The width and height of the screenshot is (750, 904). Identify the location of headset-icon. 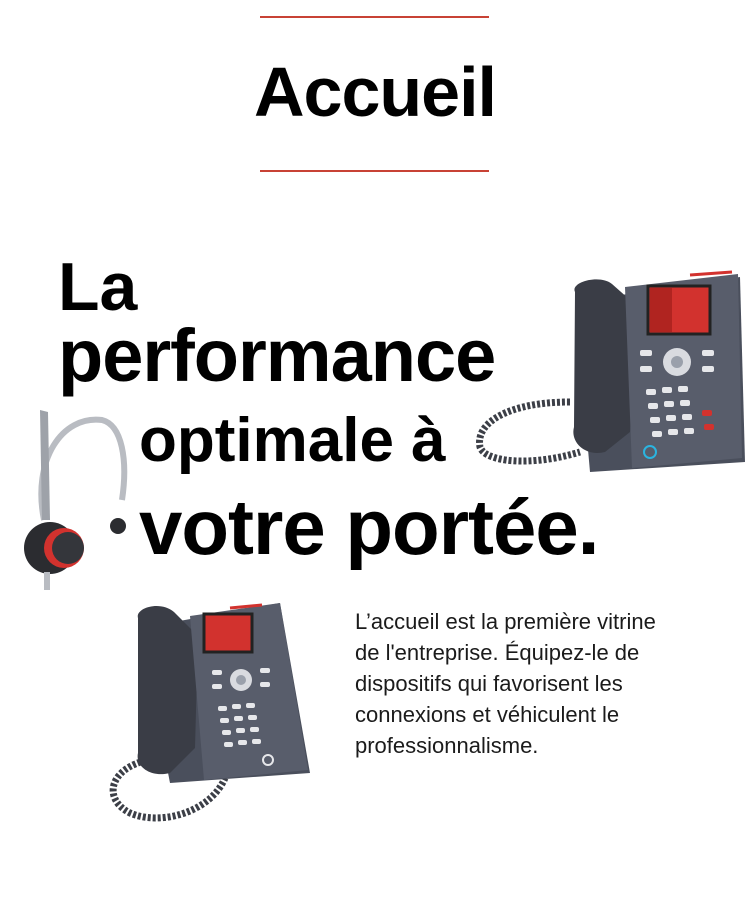
(76, 500).